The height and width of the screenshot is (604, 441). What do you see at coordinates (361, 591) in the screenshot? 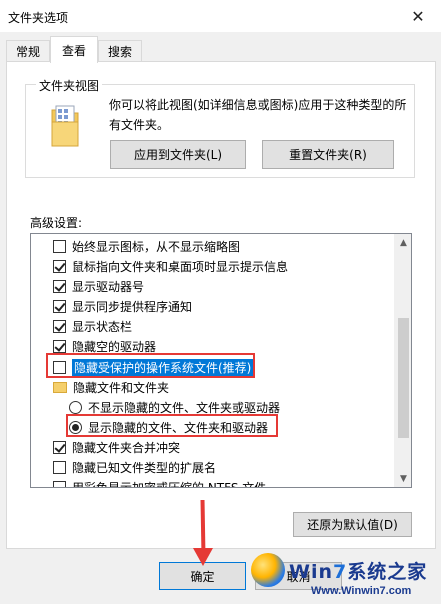
I see `watermark-url: Www.Winwin7.com` at bounding box center [361, 591].